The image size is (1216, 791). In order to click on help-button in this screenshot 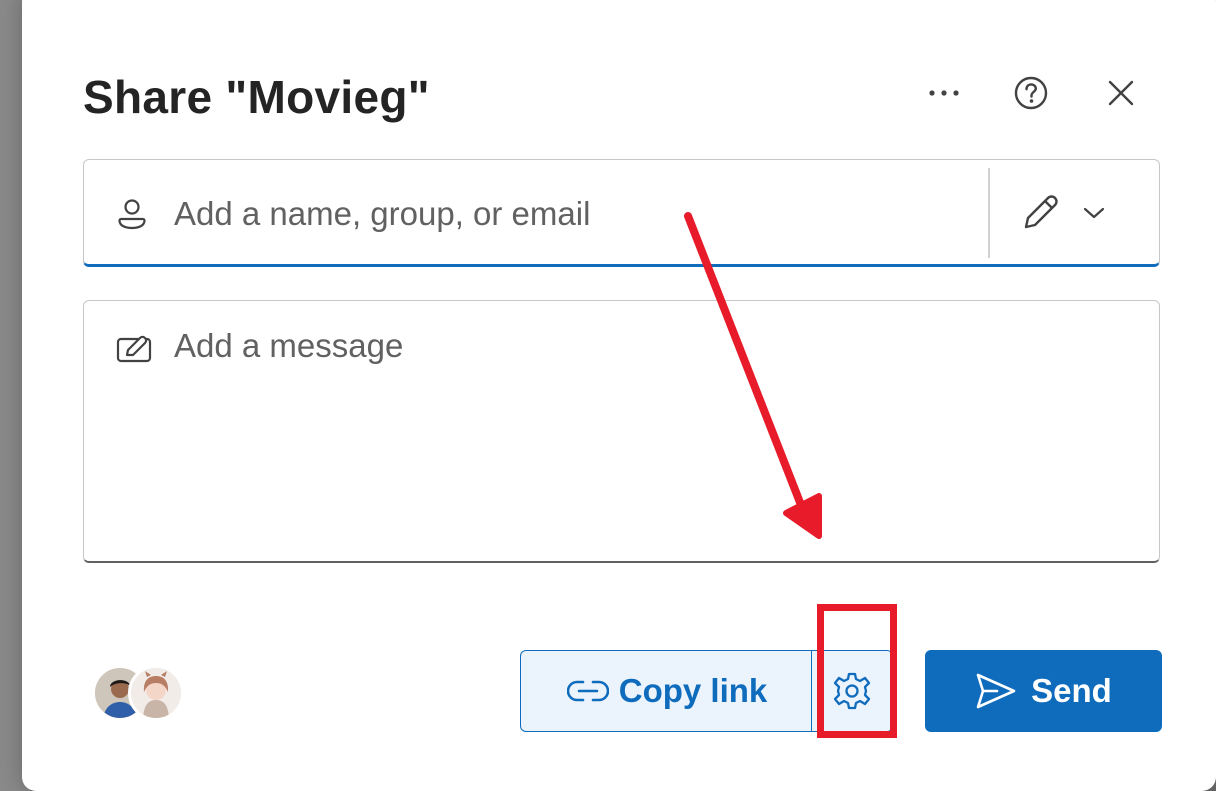, I will do `click(1031, 93)`.